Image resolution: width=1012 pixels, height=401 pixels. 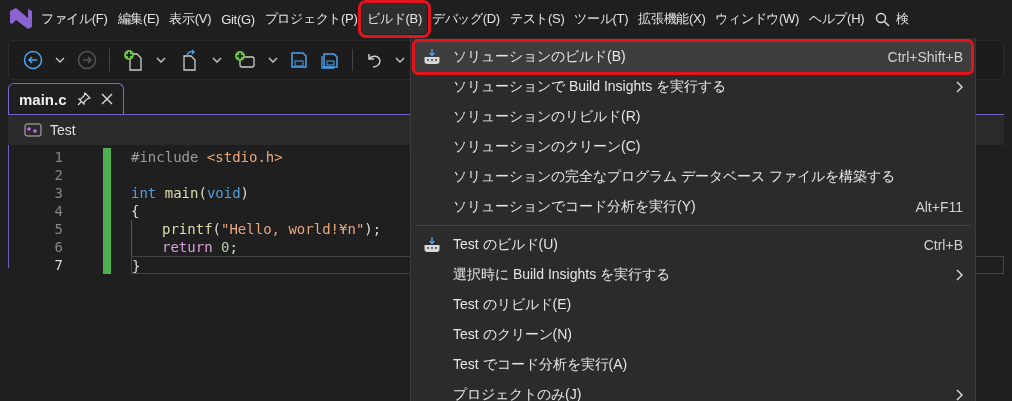 What do you see at coordinates (693, 390) in the screenshot?
I see `menu-item: プロジェクトのみ(J)` at bounding box center [693, 390].